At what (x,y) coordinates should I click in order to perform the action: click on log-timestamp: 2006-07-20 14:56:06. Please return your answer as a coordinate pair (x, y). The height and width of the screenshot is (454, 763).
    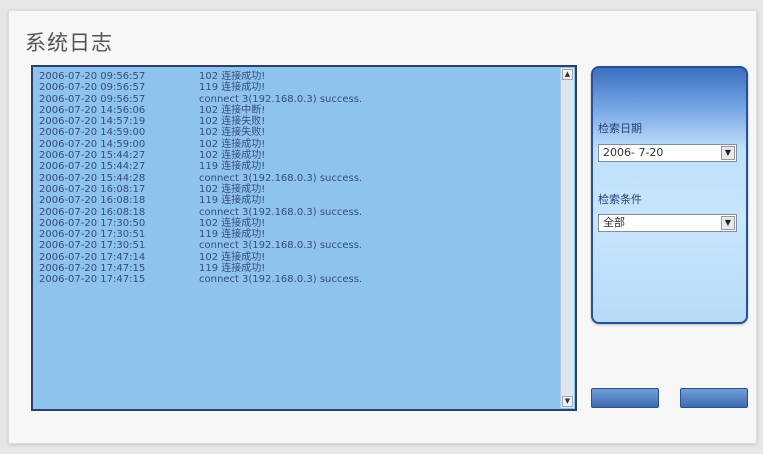
    Looking at the image, I should click on (92, 110).